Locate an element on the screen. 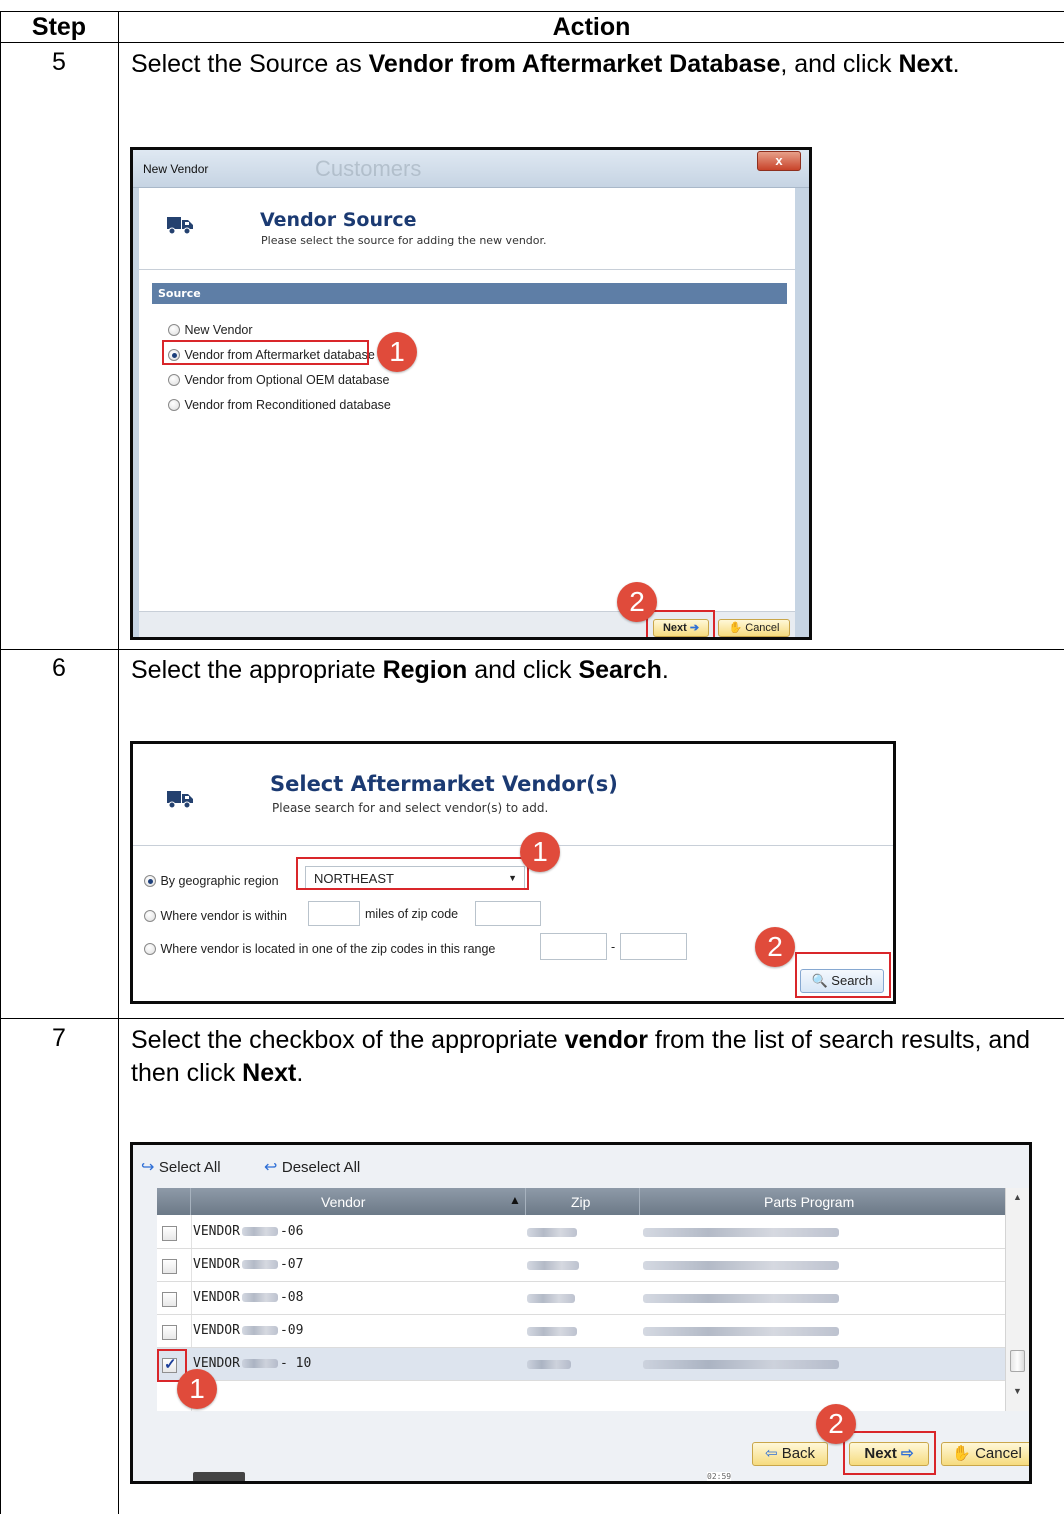 This screenshot has width=1064, height=1514. step-7-bold-next: Next is located at coordinates (269, 1073).